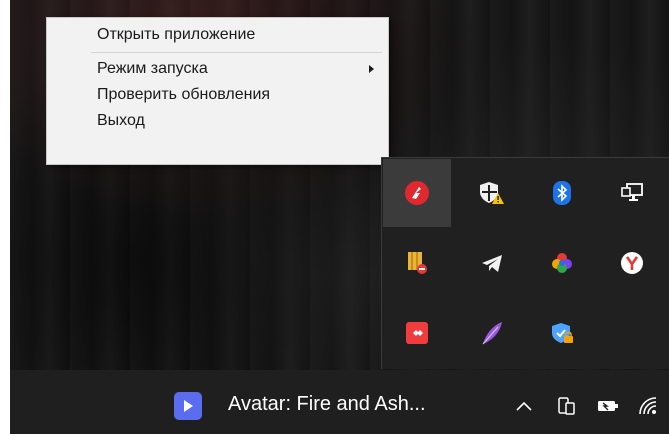  Describe the element at coordinates (217, 121) in the screenshot. I see `menu-item-exit: Выход` at that location.